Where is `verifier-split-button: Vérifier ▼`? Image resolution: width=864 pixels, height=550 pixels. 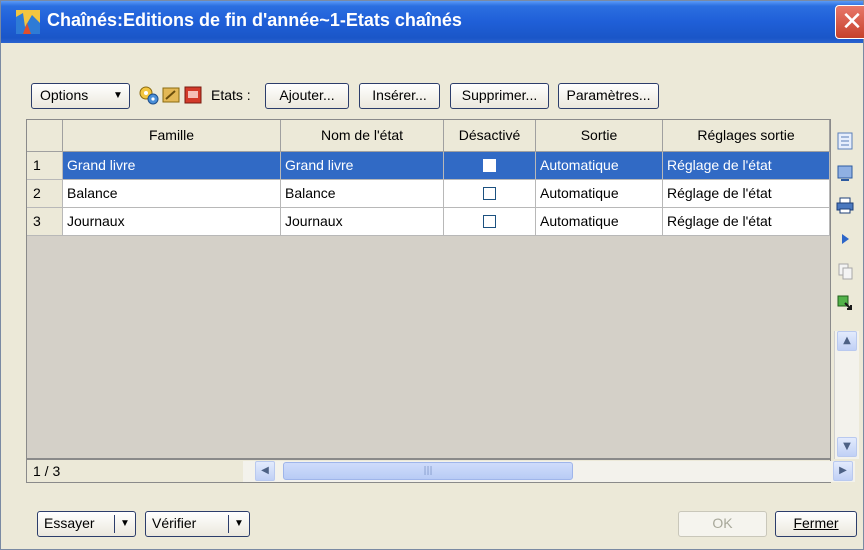 verifier-split-button: Vérifier ▼ is located at coordinates (197, 524).